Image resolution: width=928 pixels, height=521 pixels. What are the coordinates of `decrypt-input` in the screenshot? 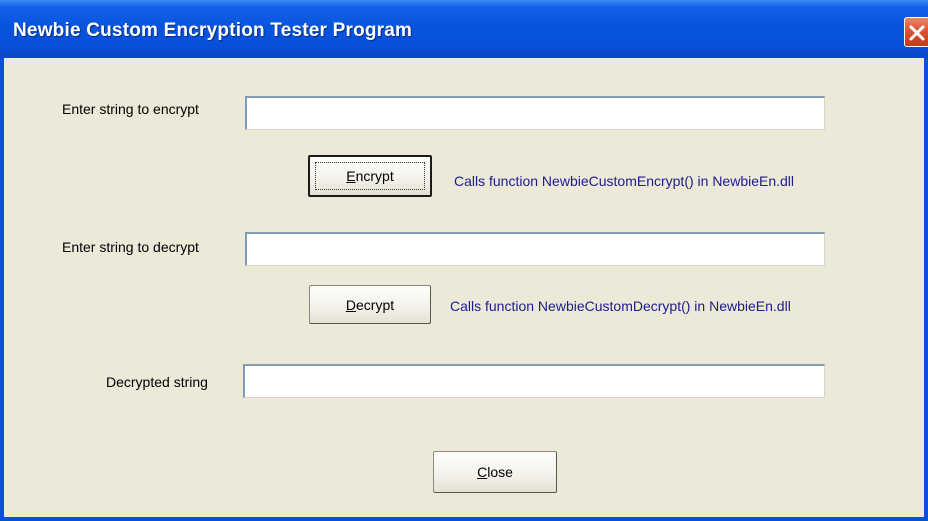 It's located at (535, 249).